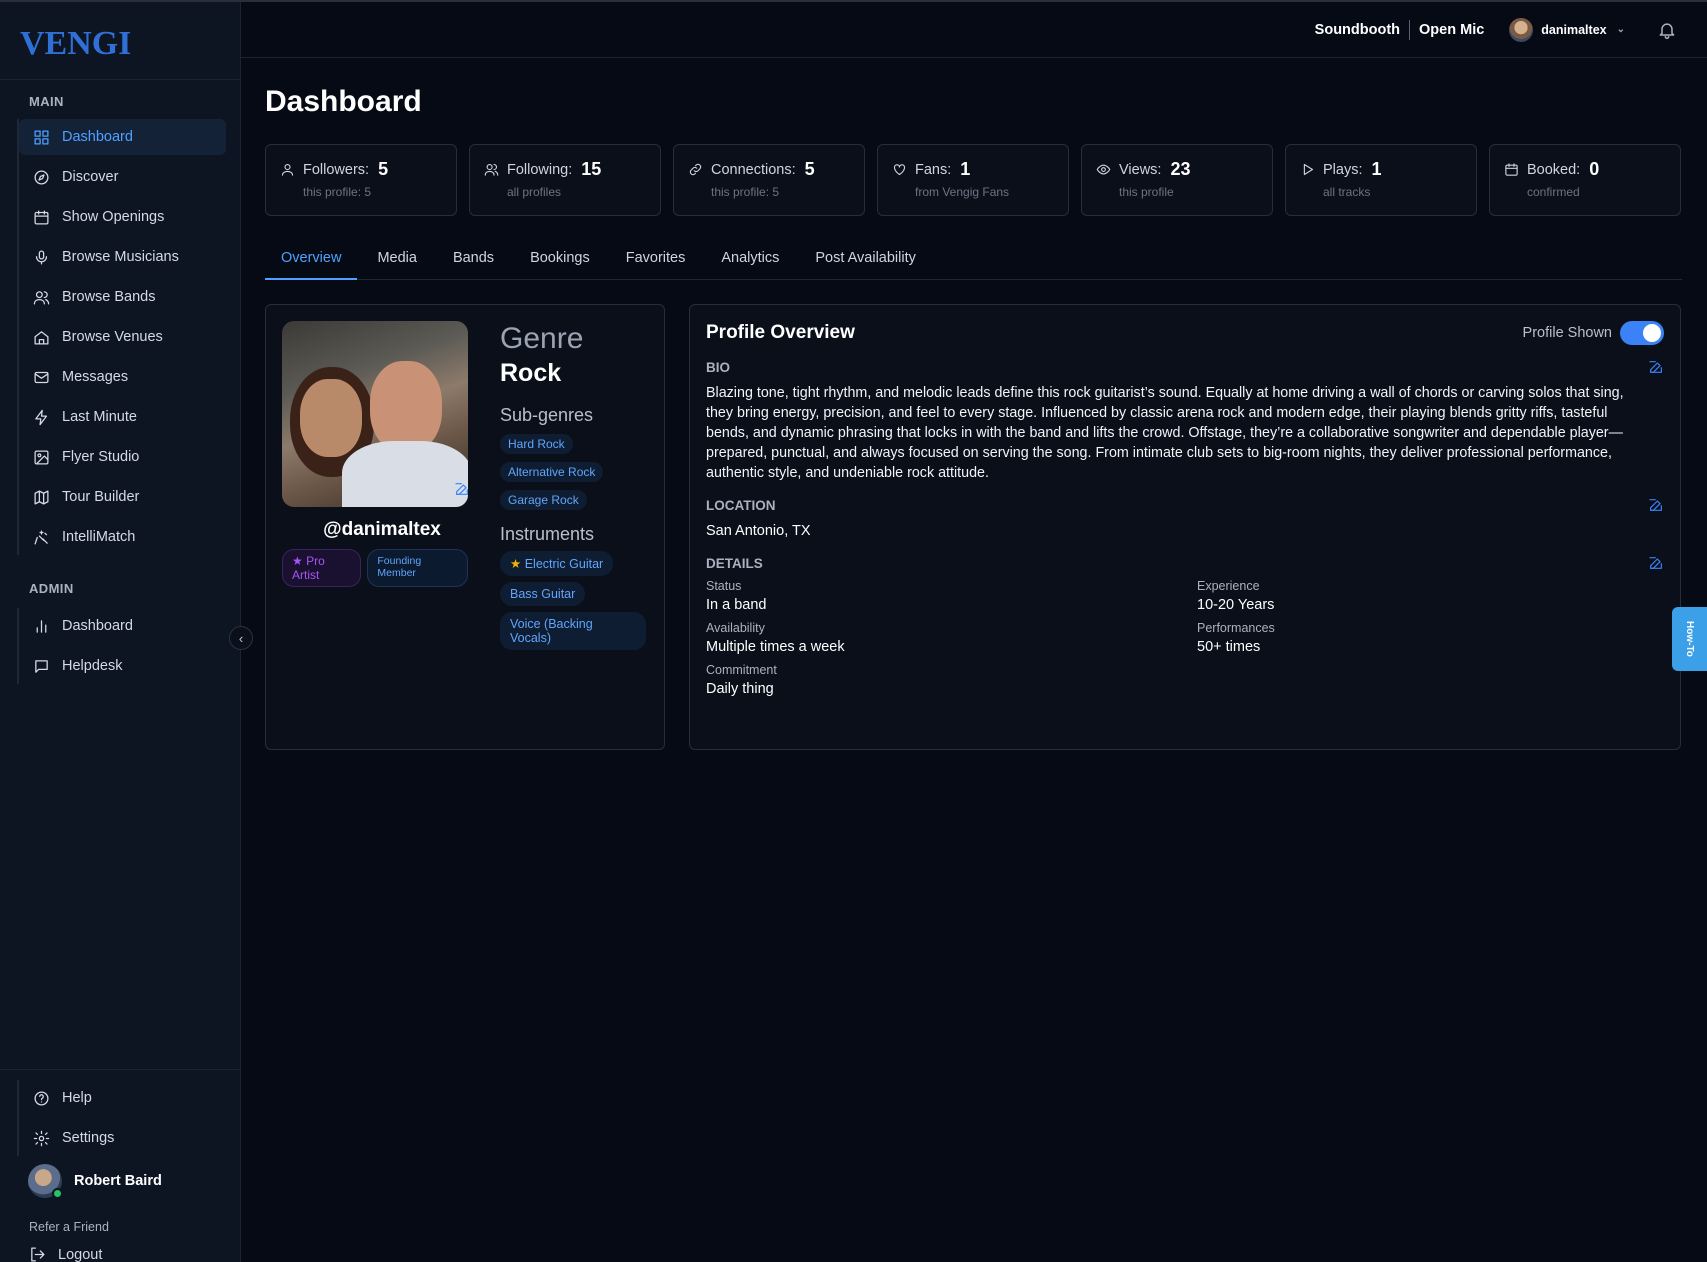 The height and width of the screenshot is (1262, 1707). What do you see at coordinates (97, 626) in the screenshot?
I see `sidebar-item-label: Dashboard` at bounding box center [97, 626].